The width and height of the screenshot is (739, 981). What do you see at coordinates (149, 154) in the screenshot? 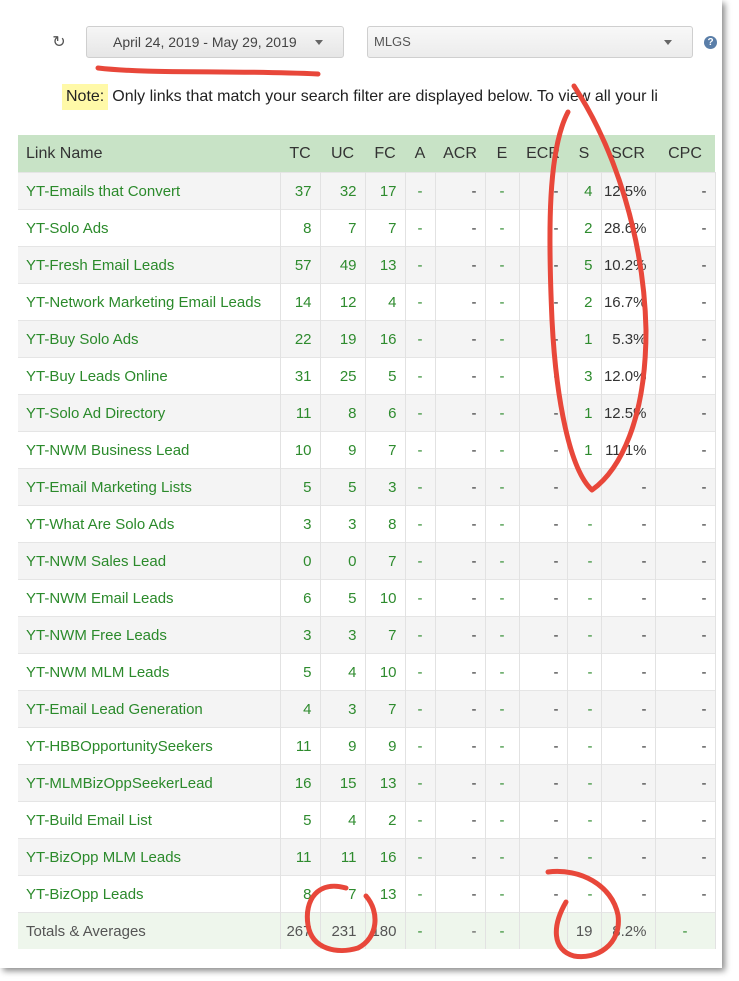
I see `column-header-link-name: Link Name` at bounding box center [149, 154].